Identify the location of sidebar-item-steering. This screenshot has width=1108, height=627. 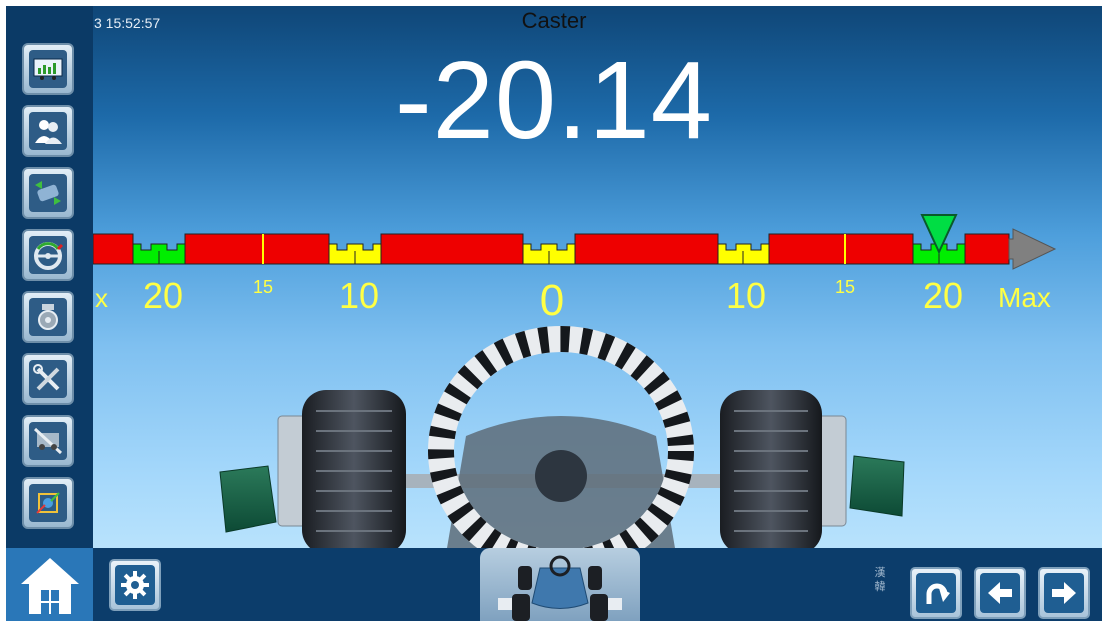
(48, 255).